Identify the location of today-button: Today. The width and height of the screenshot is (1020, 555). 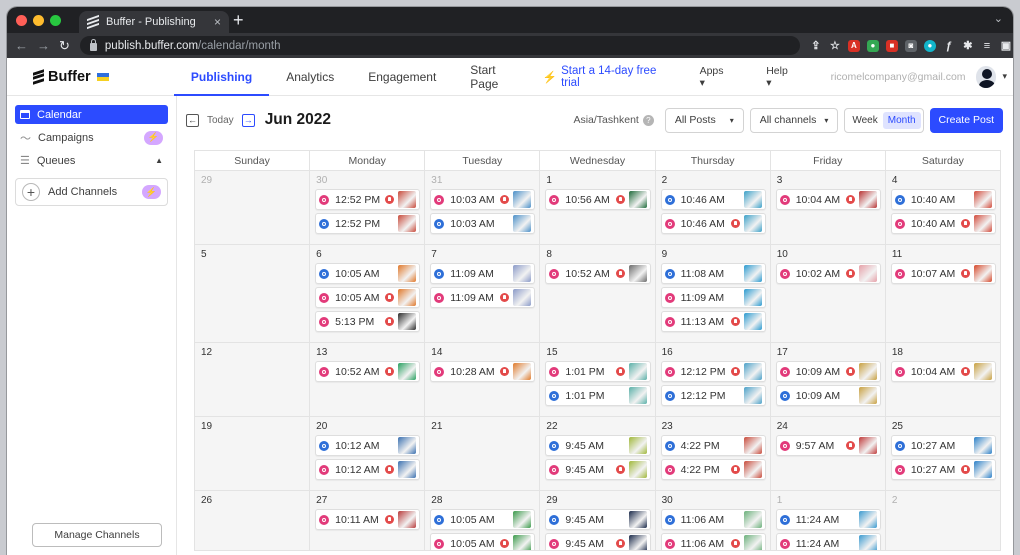
(220, 120).